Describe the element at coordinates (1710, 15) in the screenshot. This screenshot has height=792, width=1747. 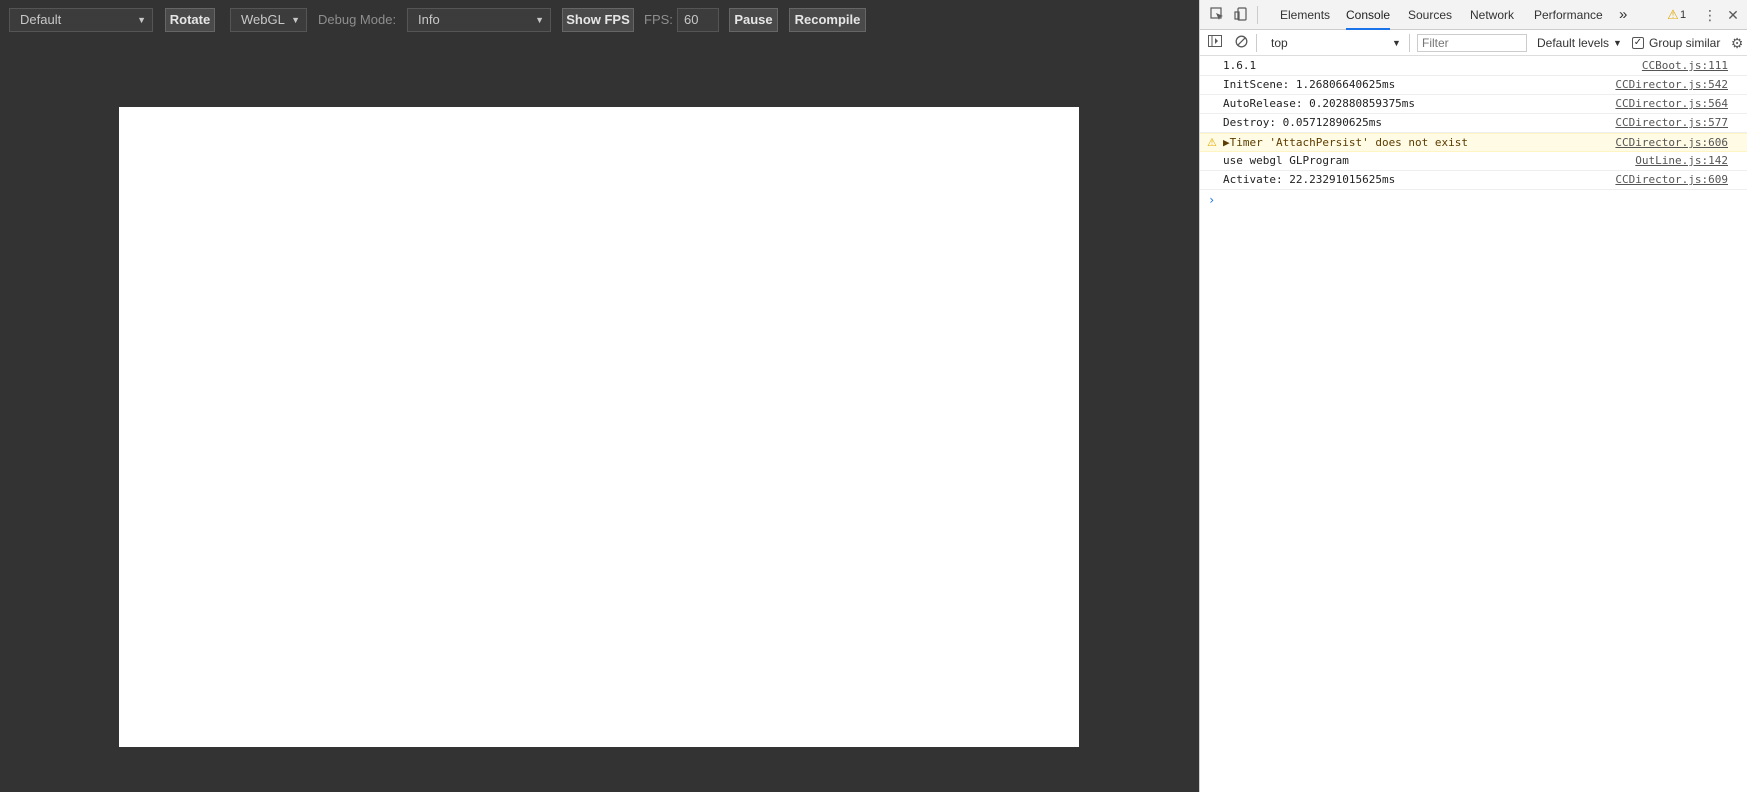
I see `kebab-menu-icon: ⋮` at that location.